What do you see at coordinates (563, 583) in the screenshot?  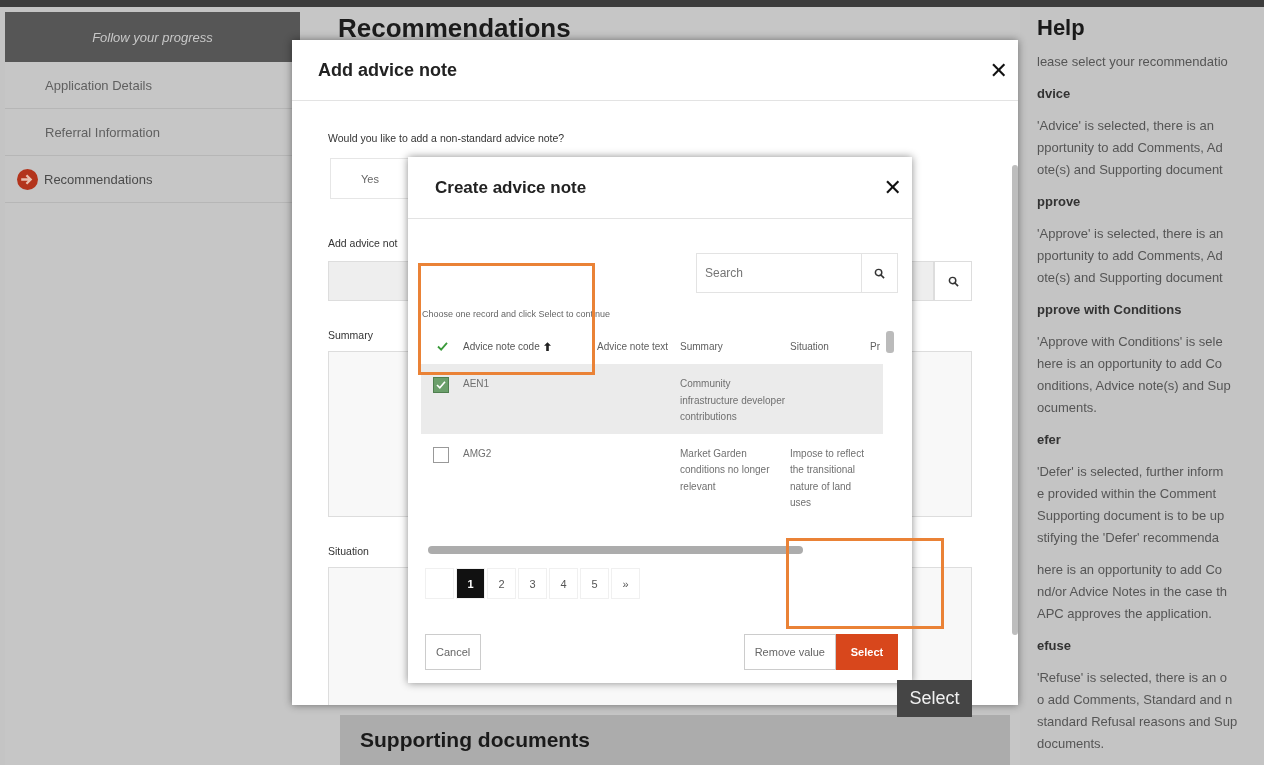 I see `page-button: 4` at bounding box center [563, 583].